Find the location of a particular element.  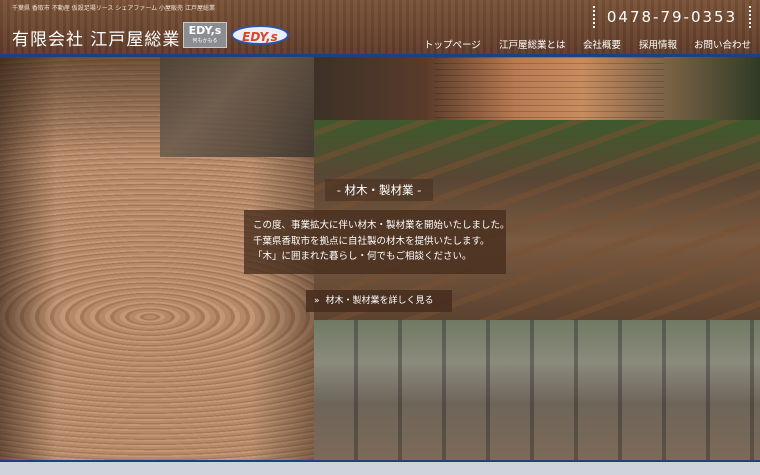

phone-number: 0478-79-0353 is located at coordinates (672, 17).